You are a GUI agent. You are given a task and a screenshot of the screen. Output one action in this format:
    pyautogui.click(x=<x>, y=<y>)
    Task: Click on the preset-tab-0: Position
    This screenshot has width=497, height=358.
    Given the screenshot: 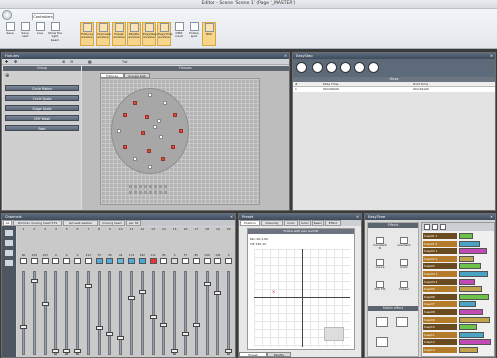 What is the action you would take?
    pyautogui.click(x=250, y=223)
    